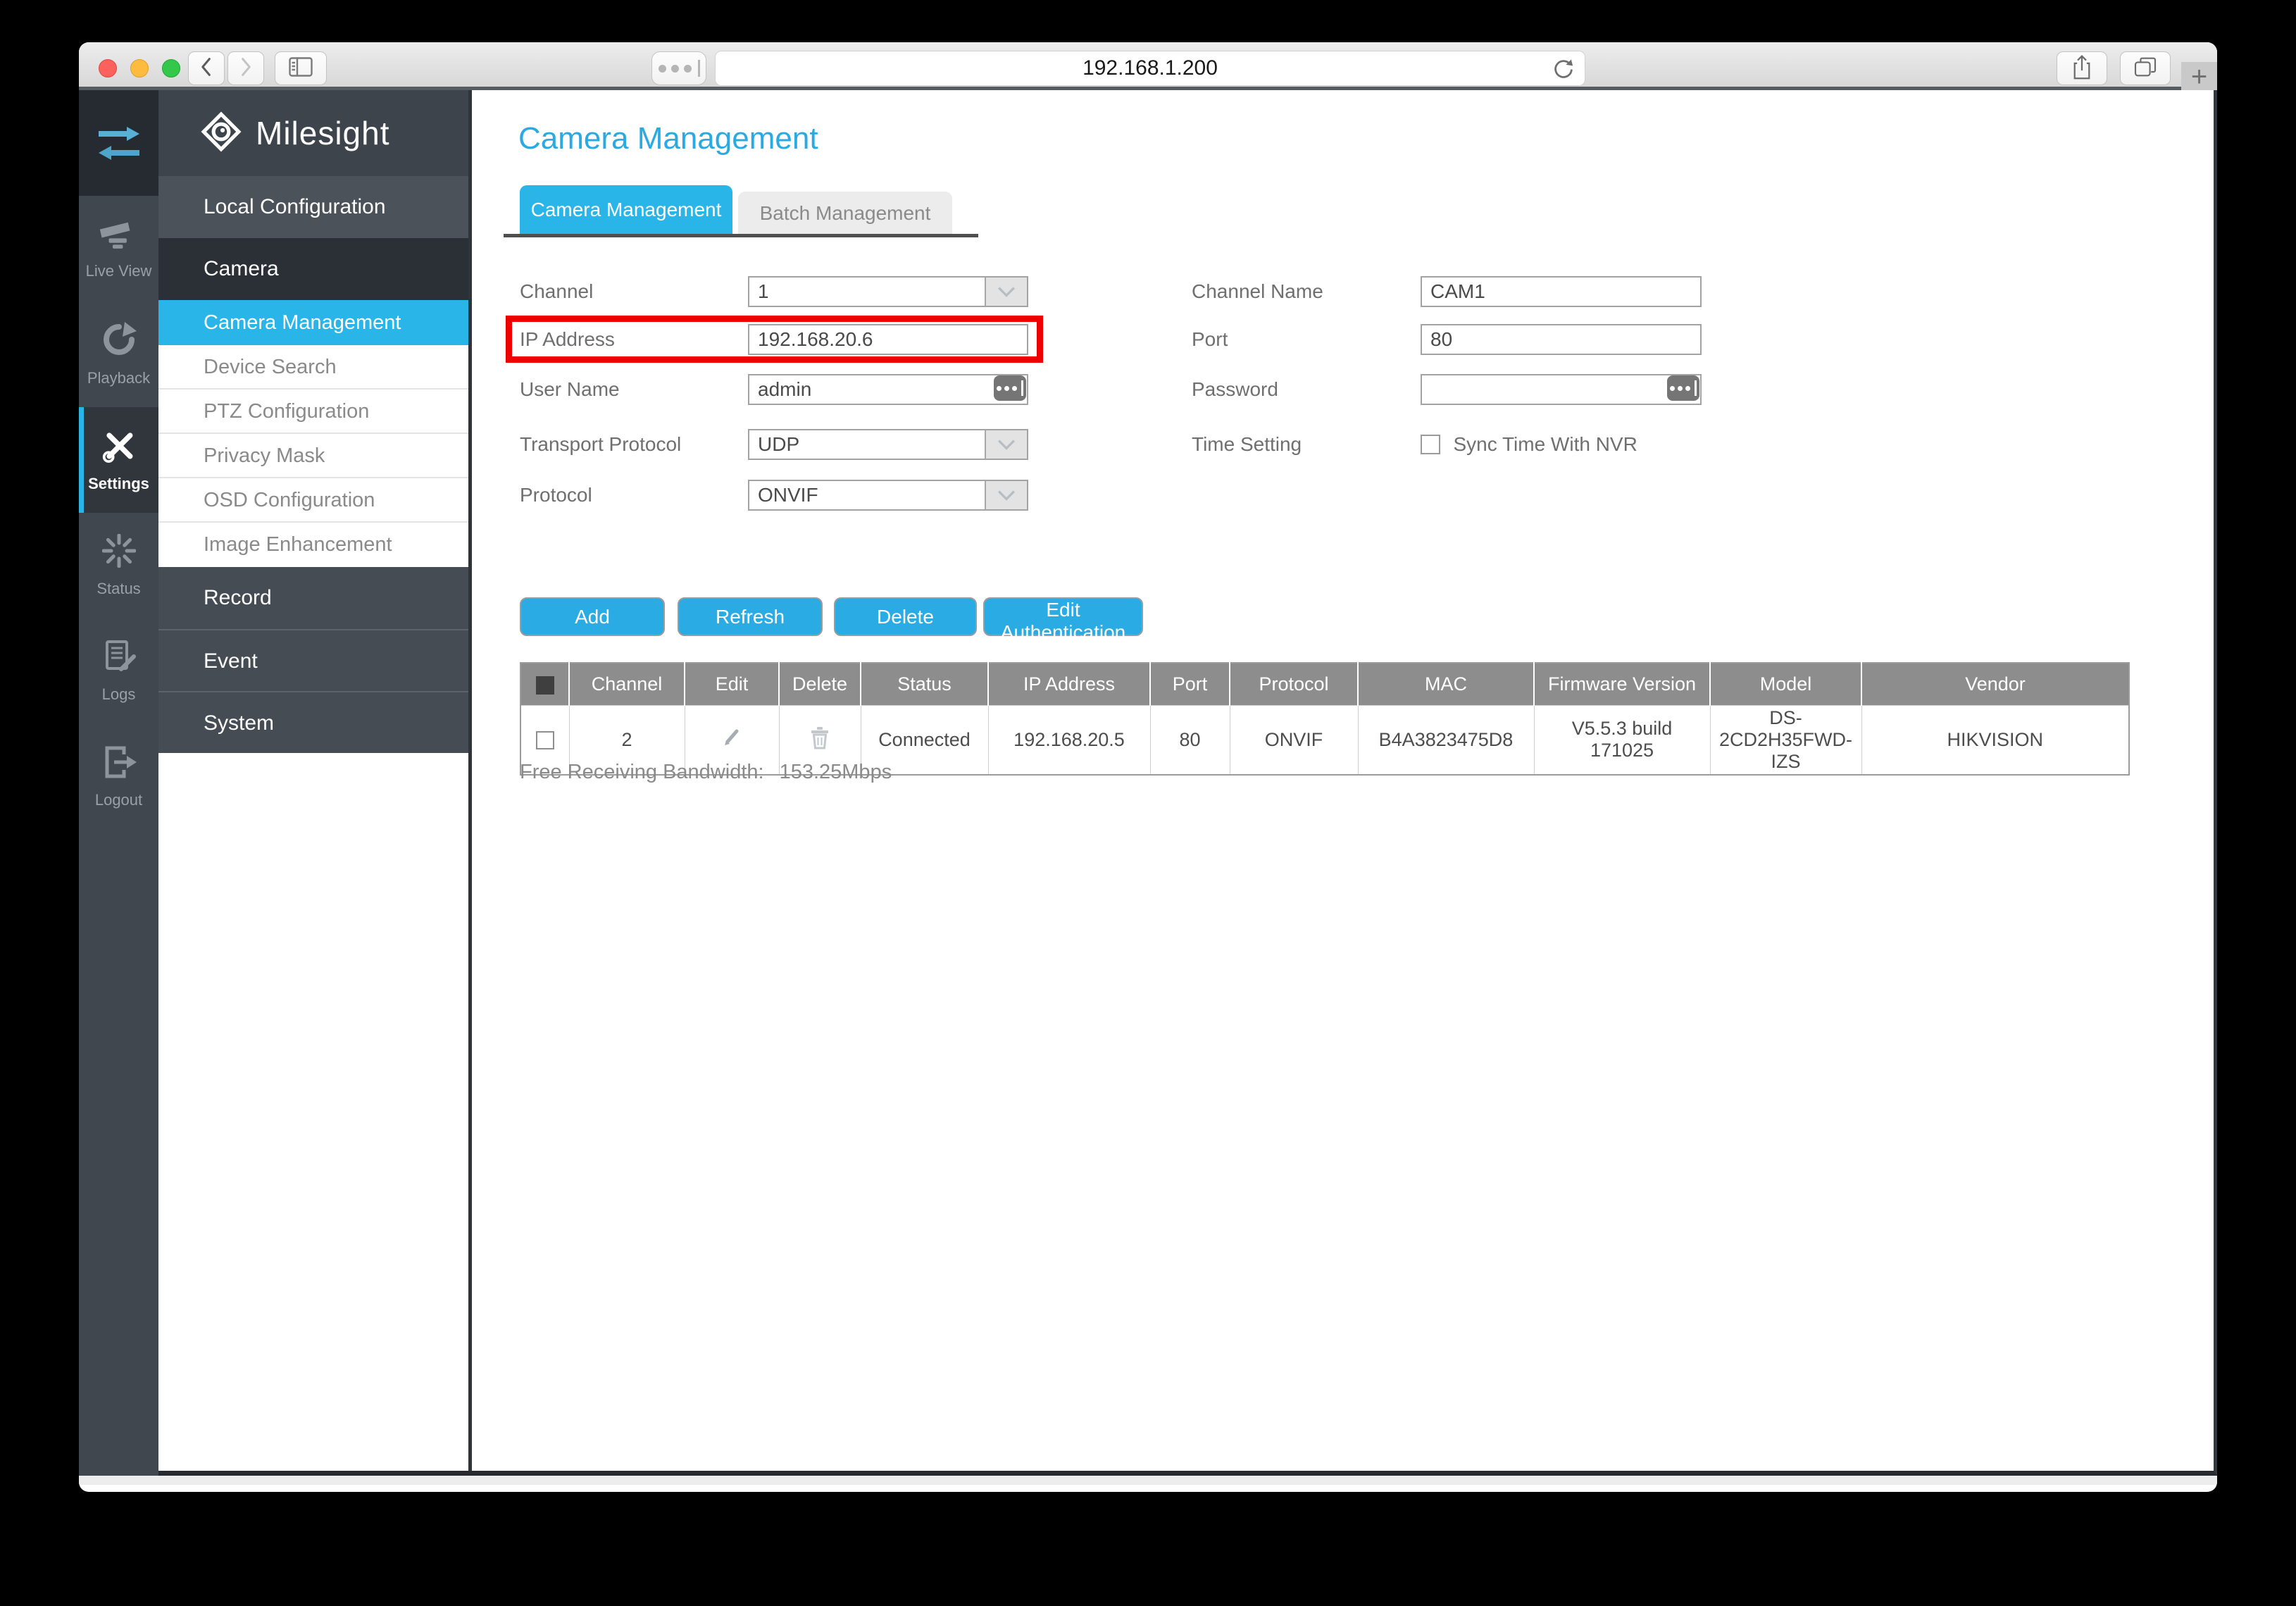  I want to click on transport-protocol-select: UDP, so click(888, 444).